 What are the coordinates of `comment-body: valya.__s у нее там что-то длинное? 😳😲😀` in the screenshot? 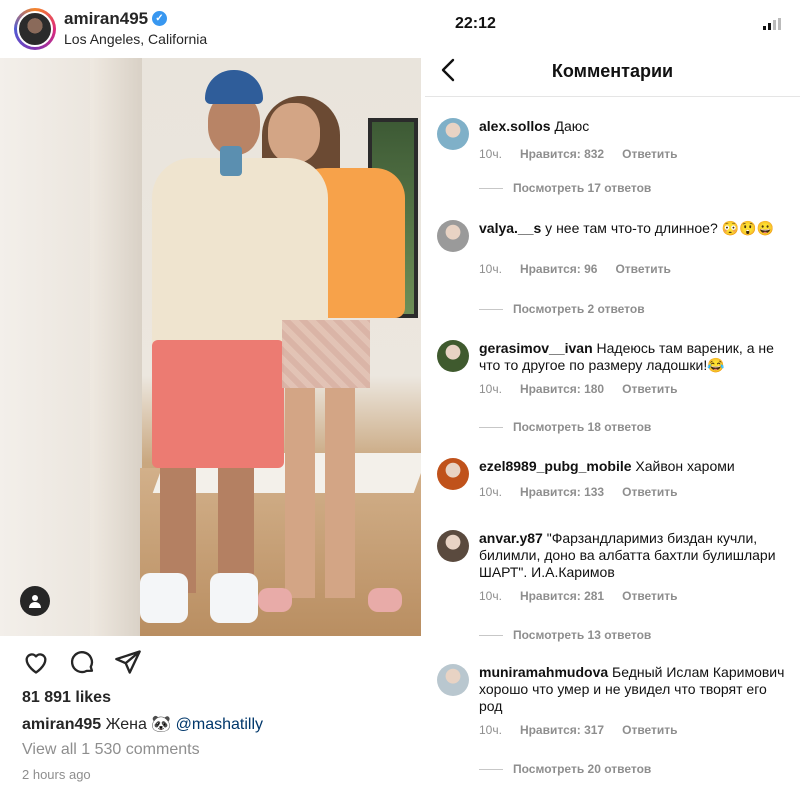 It's located at (635, 228).